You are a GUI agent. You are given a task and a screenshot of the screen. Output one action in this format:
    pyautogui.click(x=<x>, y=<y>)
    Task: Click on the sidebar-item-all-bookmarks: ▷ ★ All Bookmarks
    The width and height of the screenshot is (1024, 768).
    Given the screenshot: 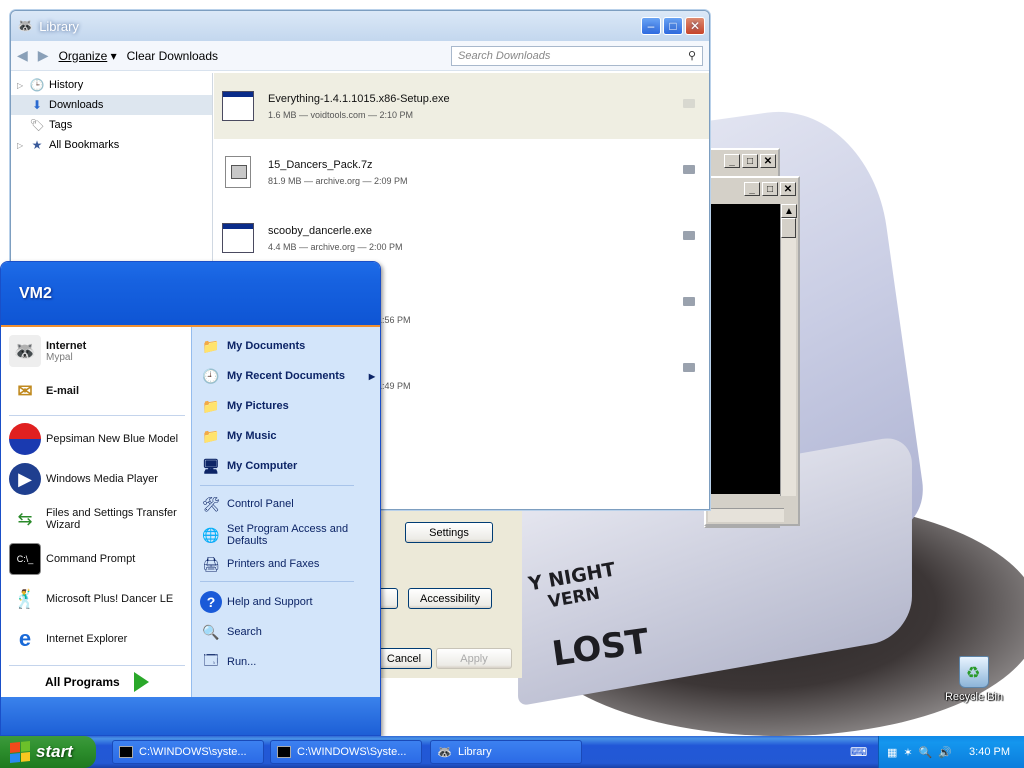 What is the action you would take?
    pyautogui.click(x=111, y=145)
    